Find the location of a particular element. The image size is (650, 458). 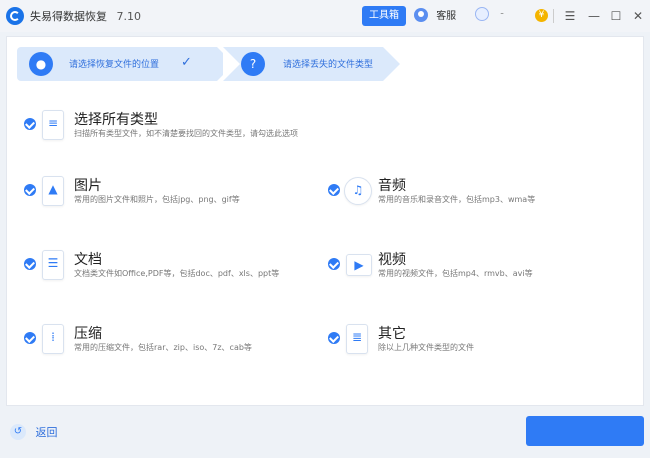

other-files-icon: ≣ is located at coordinates (357, 339).